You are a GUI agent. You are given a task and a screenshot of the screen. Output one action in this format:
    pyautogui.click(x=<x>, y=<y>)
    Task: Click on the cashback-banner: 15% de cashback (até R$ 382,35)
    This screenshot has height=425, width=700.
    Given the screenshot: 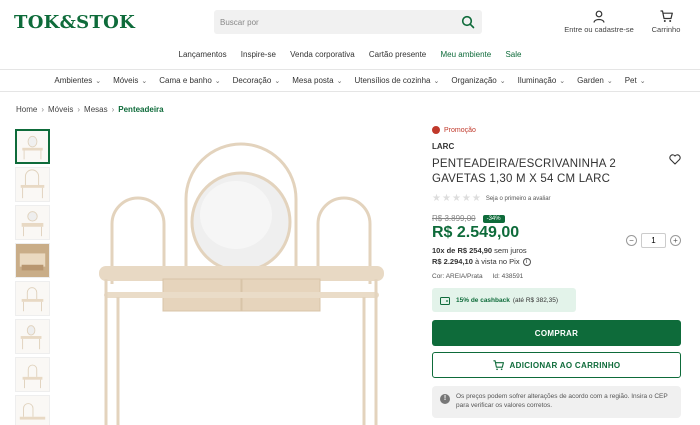 What is the action you would take?
    pyautogui.click(x=504, y=300)
    